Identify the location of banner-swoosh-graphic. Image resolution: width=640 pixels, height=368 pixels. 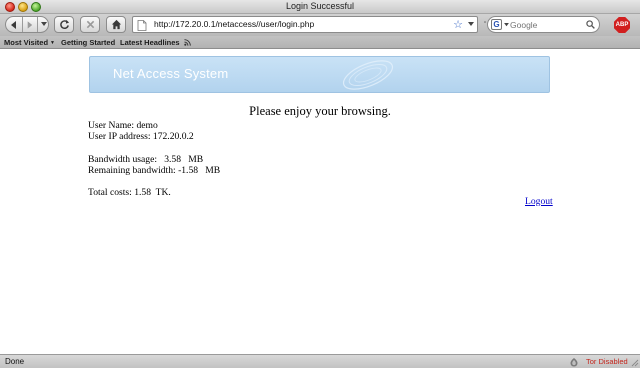
(368, 75).